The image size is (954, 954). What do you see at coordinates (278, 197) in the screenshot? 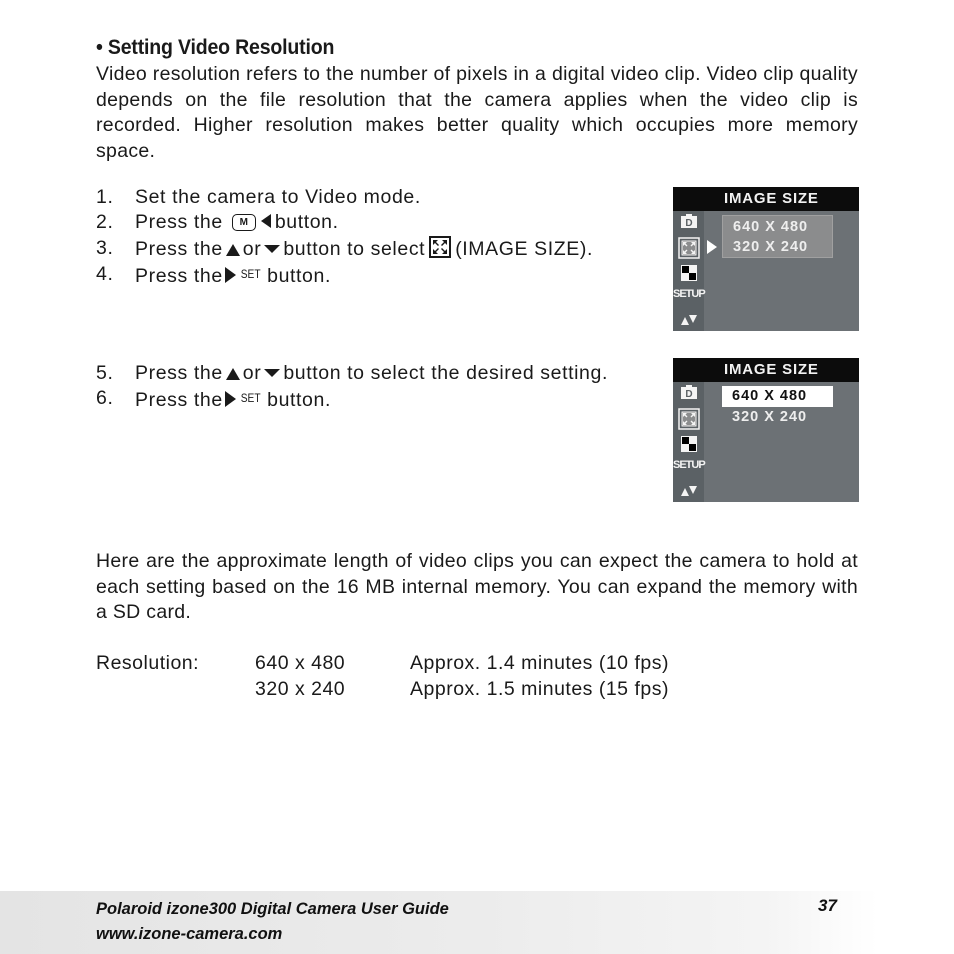
I see `step-text: Set the camera to Video mode.` at bounding box center [278, 197].